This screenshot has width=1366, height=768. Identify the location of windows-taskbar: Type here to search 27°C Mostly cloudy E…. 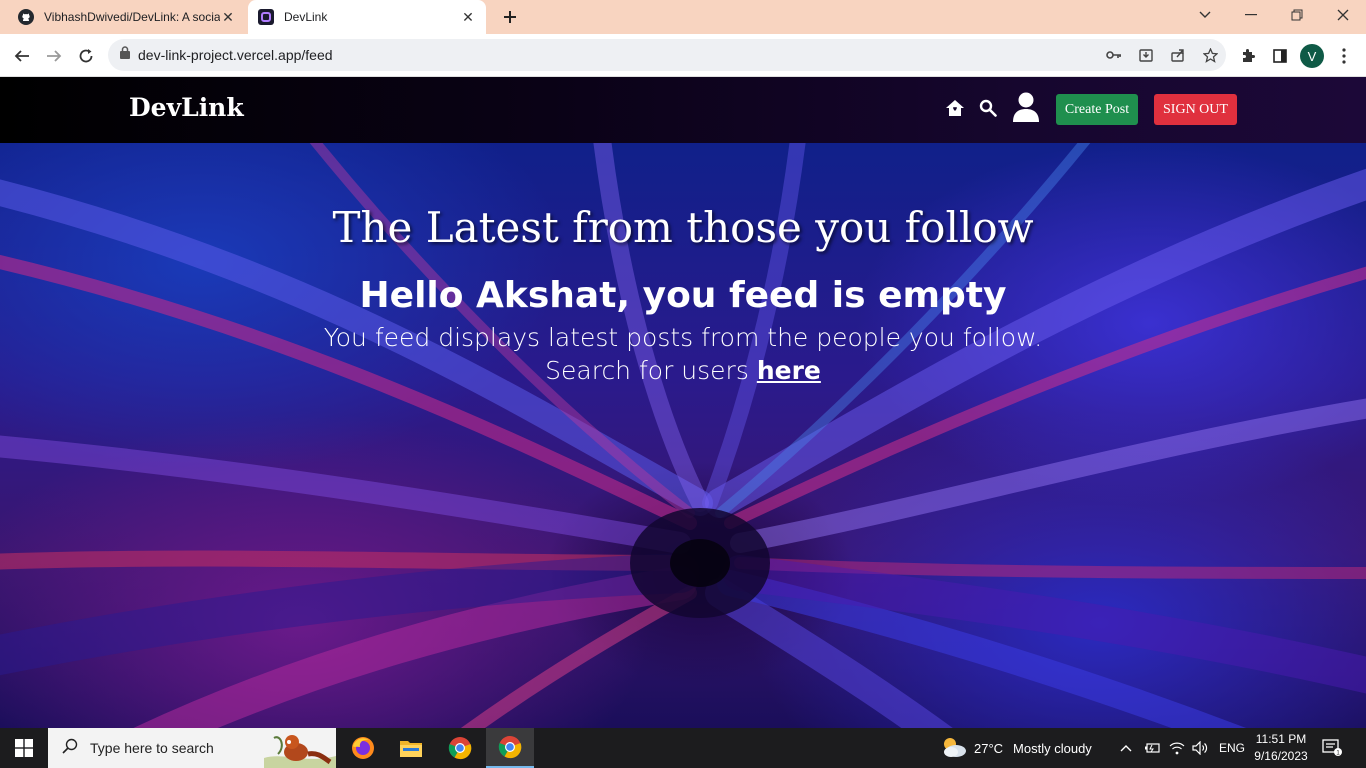
(683, 748).